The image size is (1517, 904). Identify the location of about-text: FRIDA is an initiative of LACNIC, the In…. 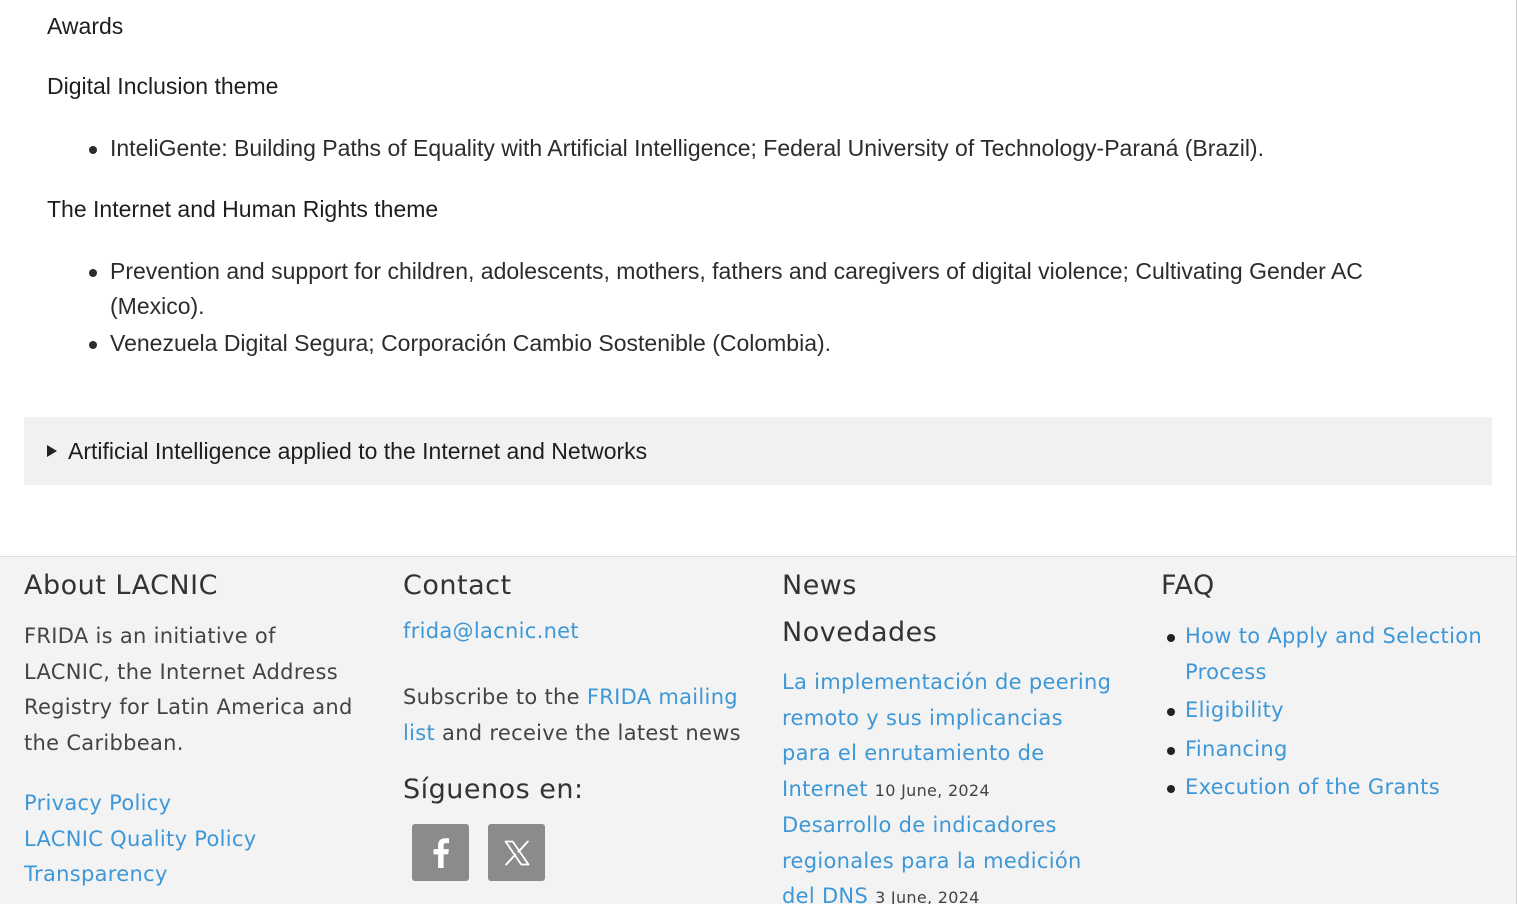
(188, 689).